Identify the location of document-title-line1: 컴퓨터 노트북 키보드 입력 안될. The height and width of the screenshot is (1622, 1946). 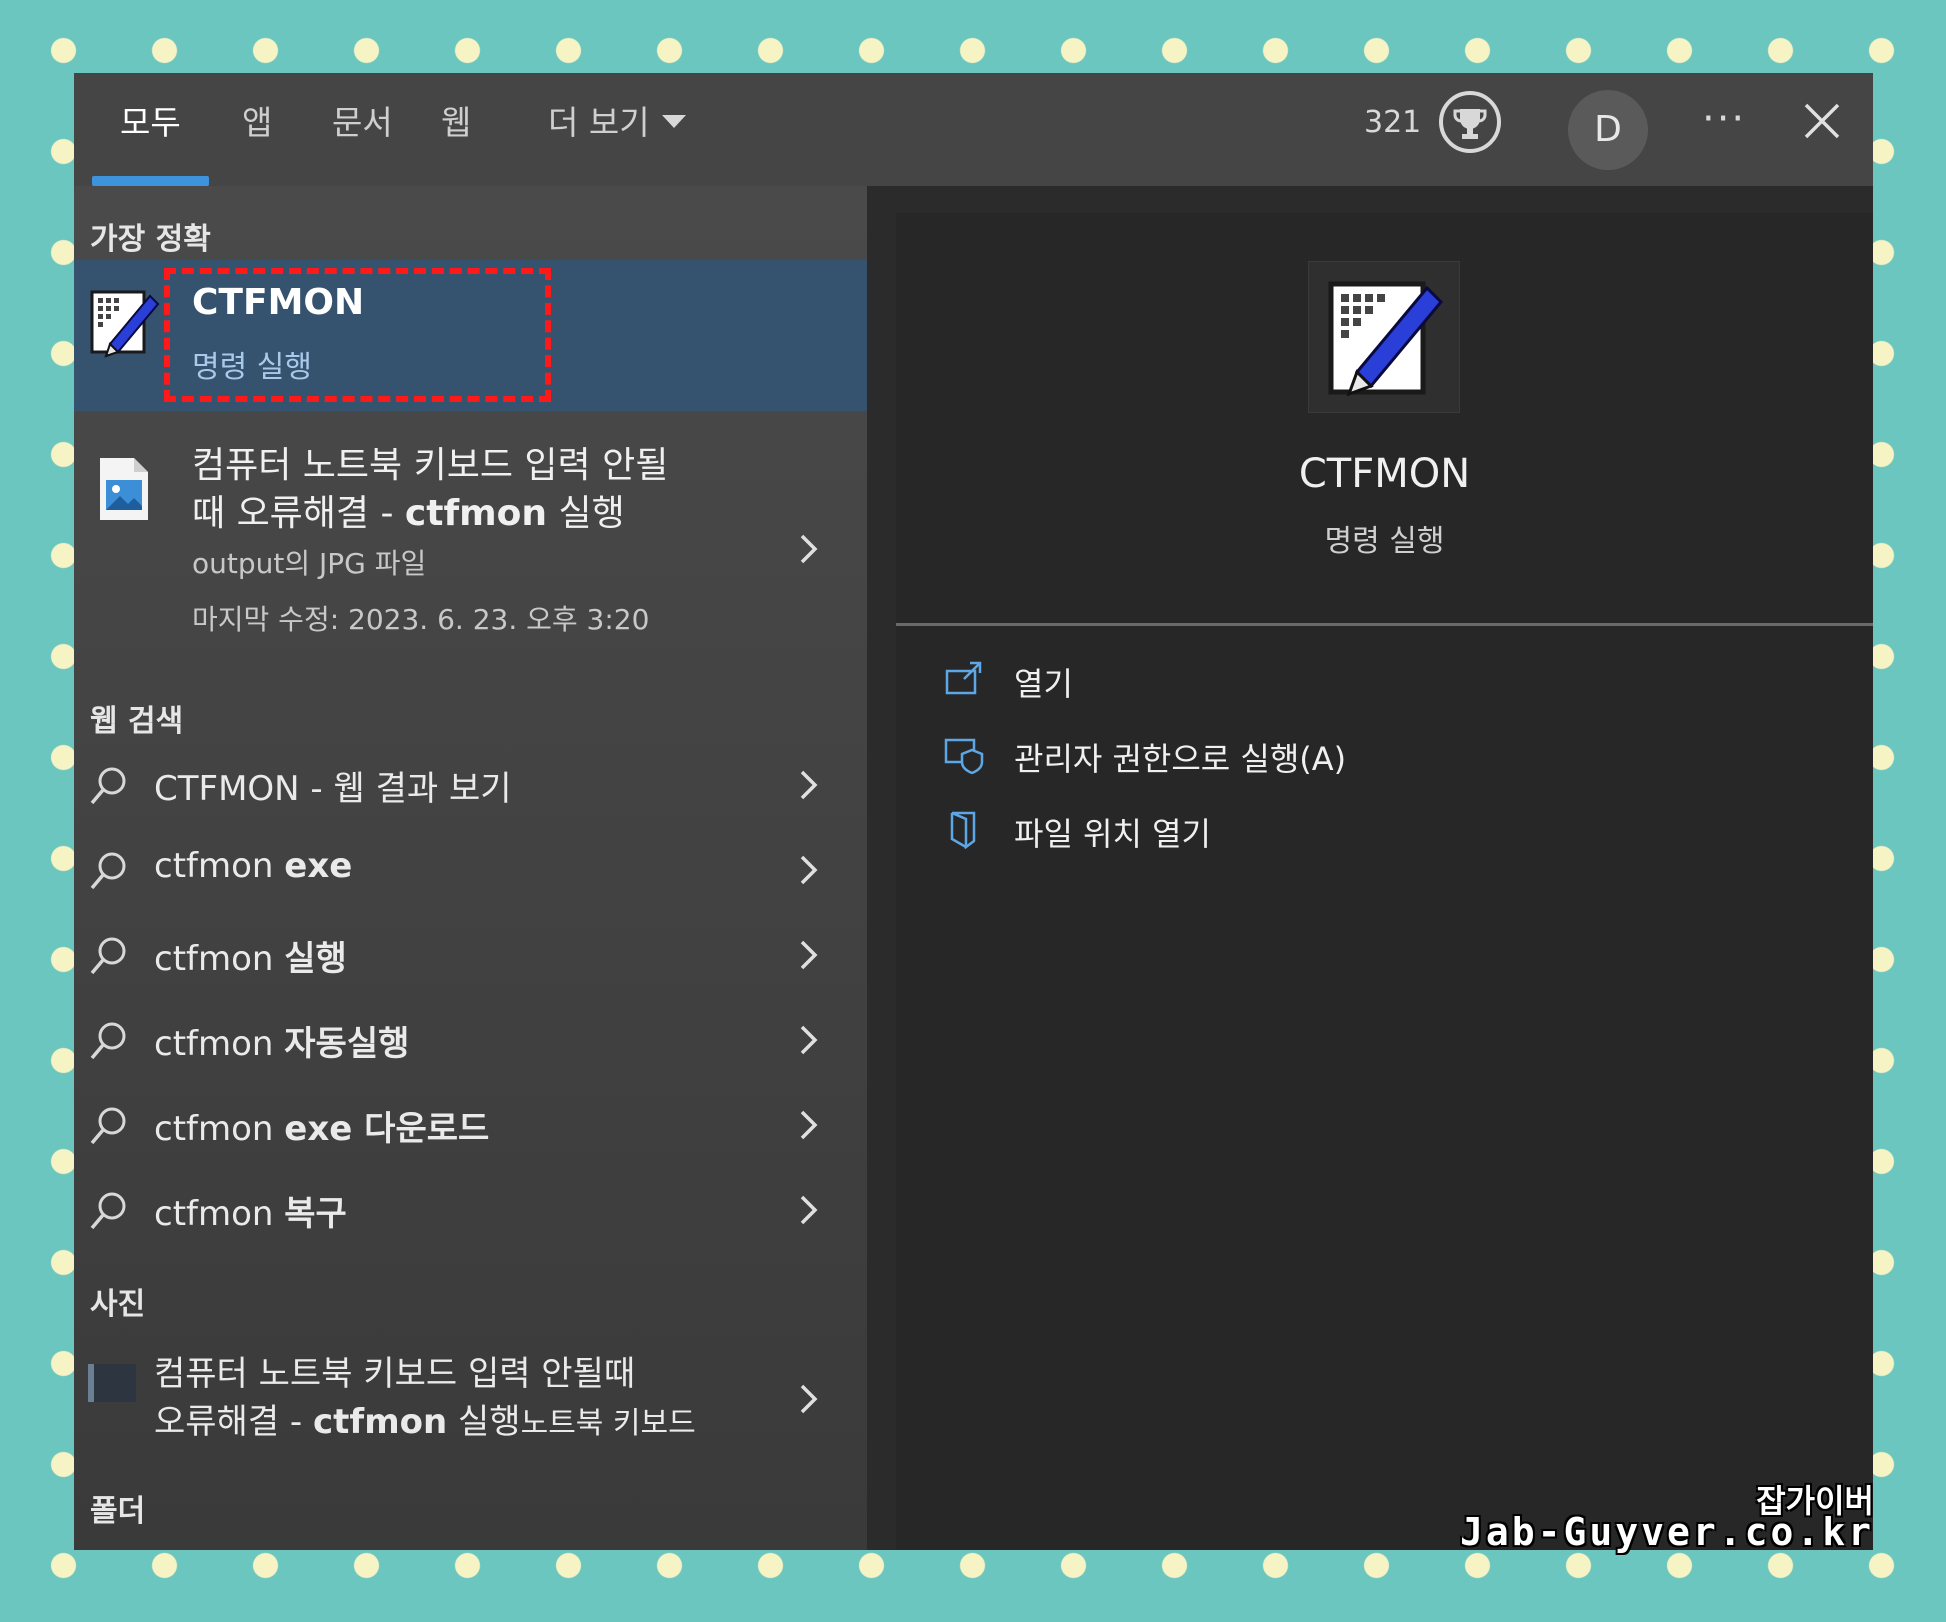
(430, 465).